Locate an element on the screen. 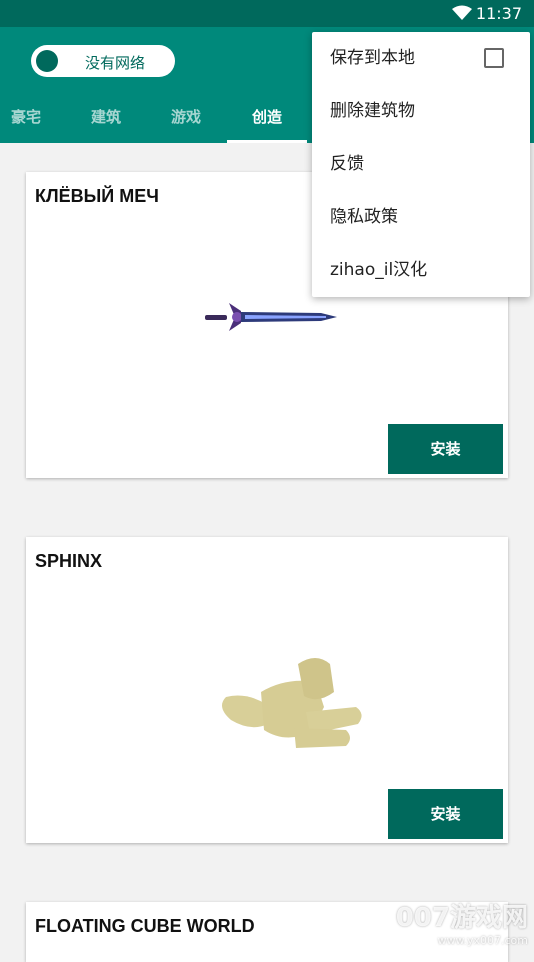 Image resolution: width=534 pixels, height=962 pixels. tab-creative: 创造 is located at coordinates (267, 120).